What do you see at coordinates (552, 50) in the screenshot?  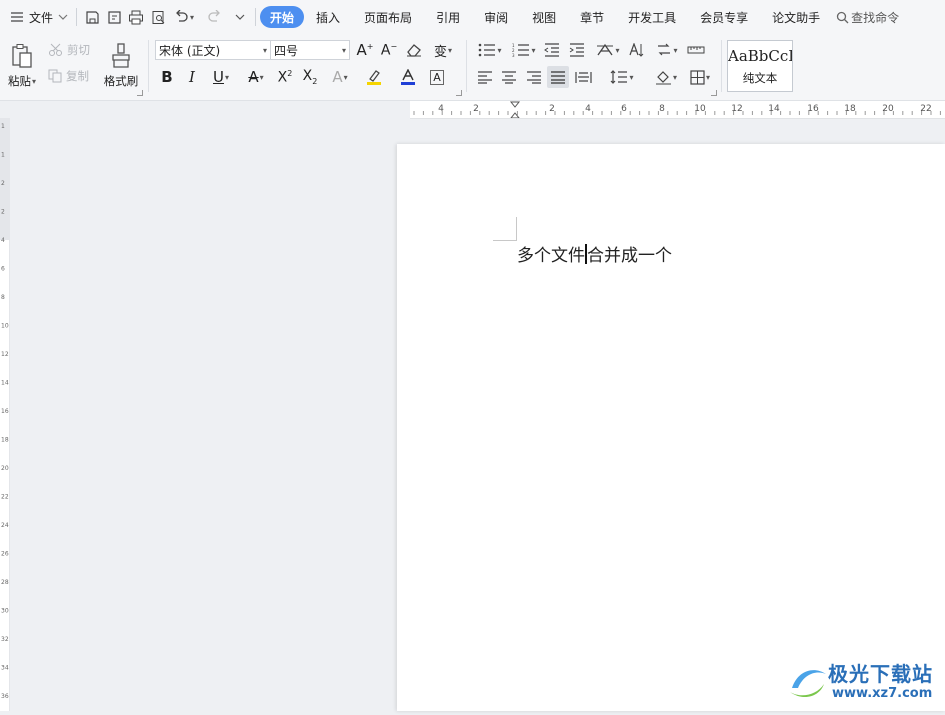 I see `decrease-indent-button` at bounding box center [552, 50].